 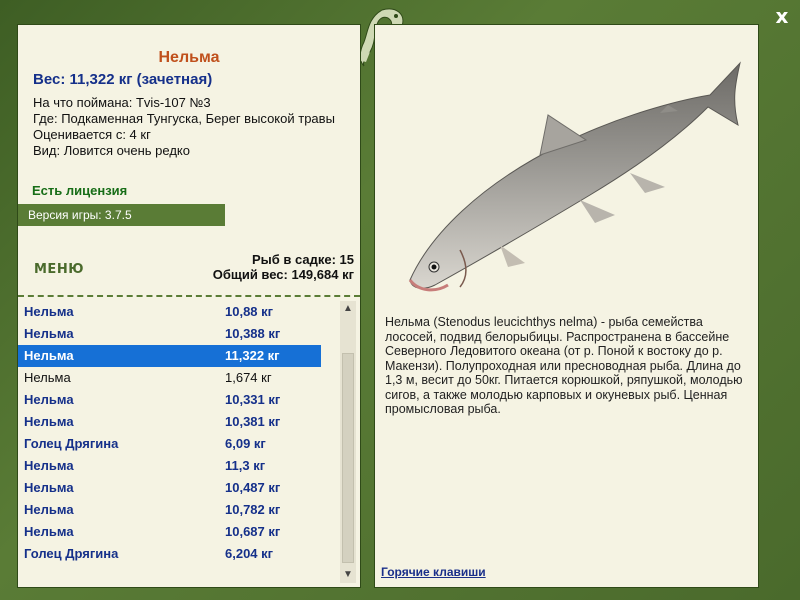 What do you see at coordinates (252, 355) in the screenshot?
I see `catch-fish-weight: 11,322 кг` at bounding box center [252, 355].